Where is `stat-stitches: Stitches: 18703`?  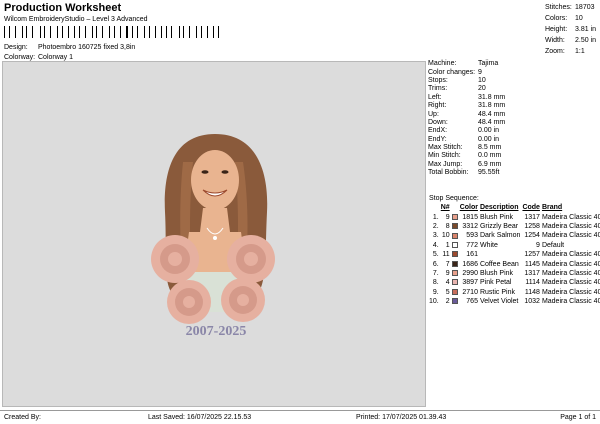
stat-stitches: Stitches: 18703 is located at coordinates (571, 7).